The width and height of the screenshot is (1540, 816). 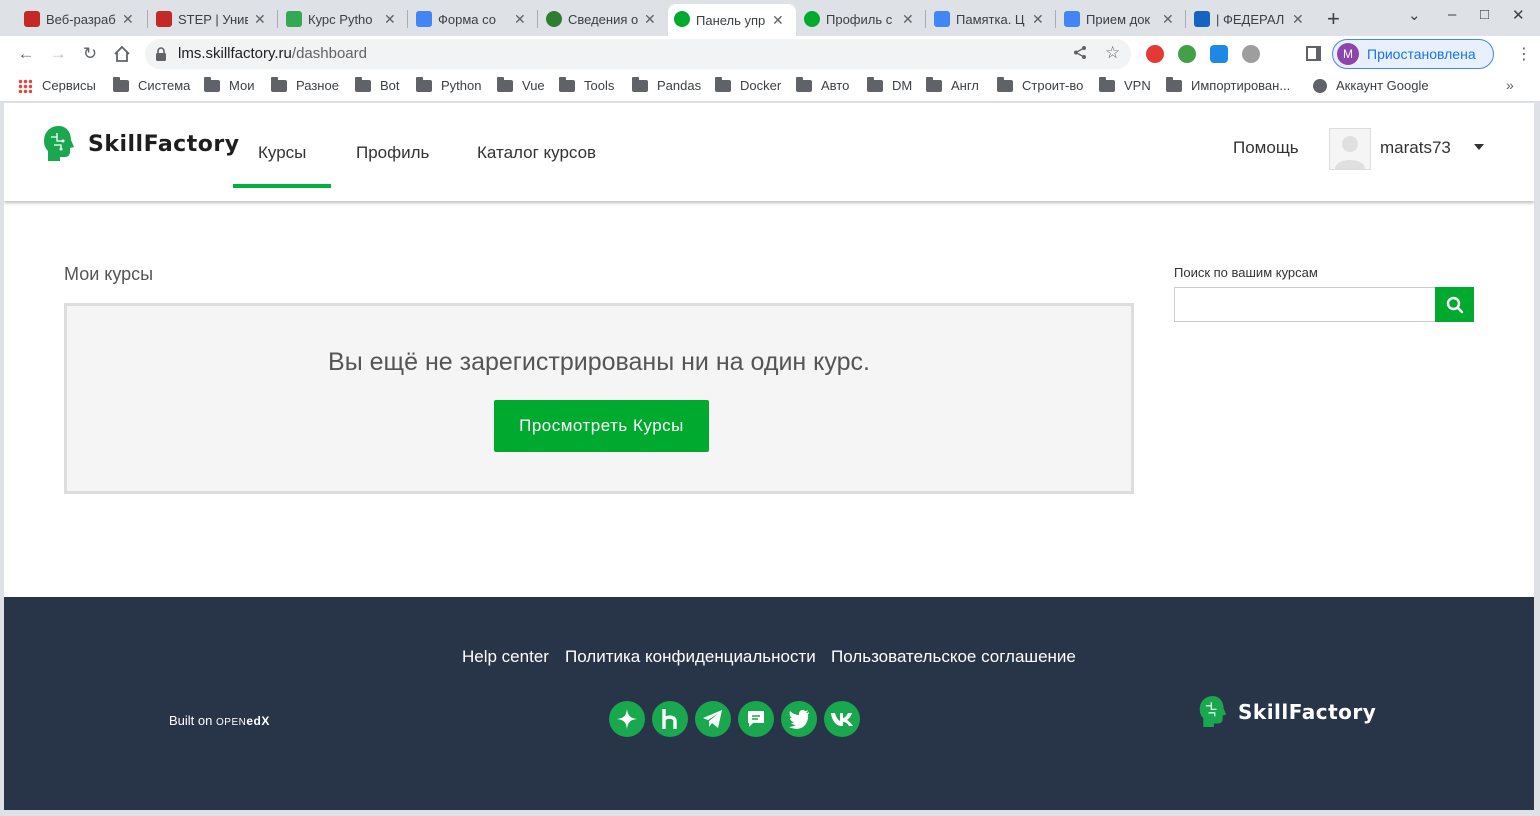 What do you see at coordinates (638, 54) in the screenshot?
I see `address-bar: lms.skillfactory.ru/dashboard ☆` at bounding box center [638, 54].